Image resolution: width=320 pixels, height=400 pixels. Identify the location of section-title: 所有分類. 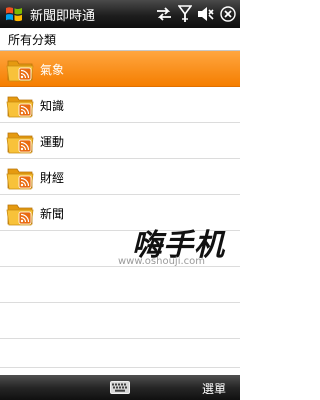
(32, 40).